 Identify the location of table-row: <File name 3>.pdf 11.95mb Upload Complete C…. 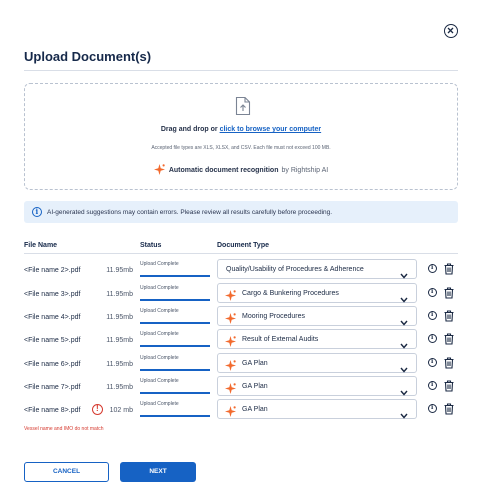
(241, 294).